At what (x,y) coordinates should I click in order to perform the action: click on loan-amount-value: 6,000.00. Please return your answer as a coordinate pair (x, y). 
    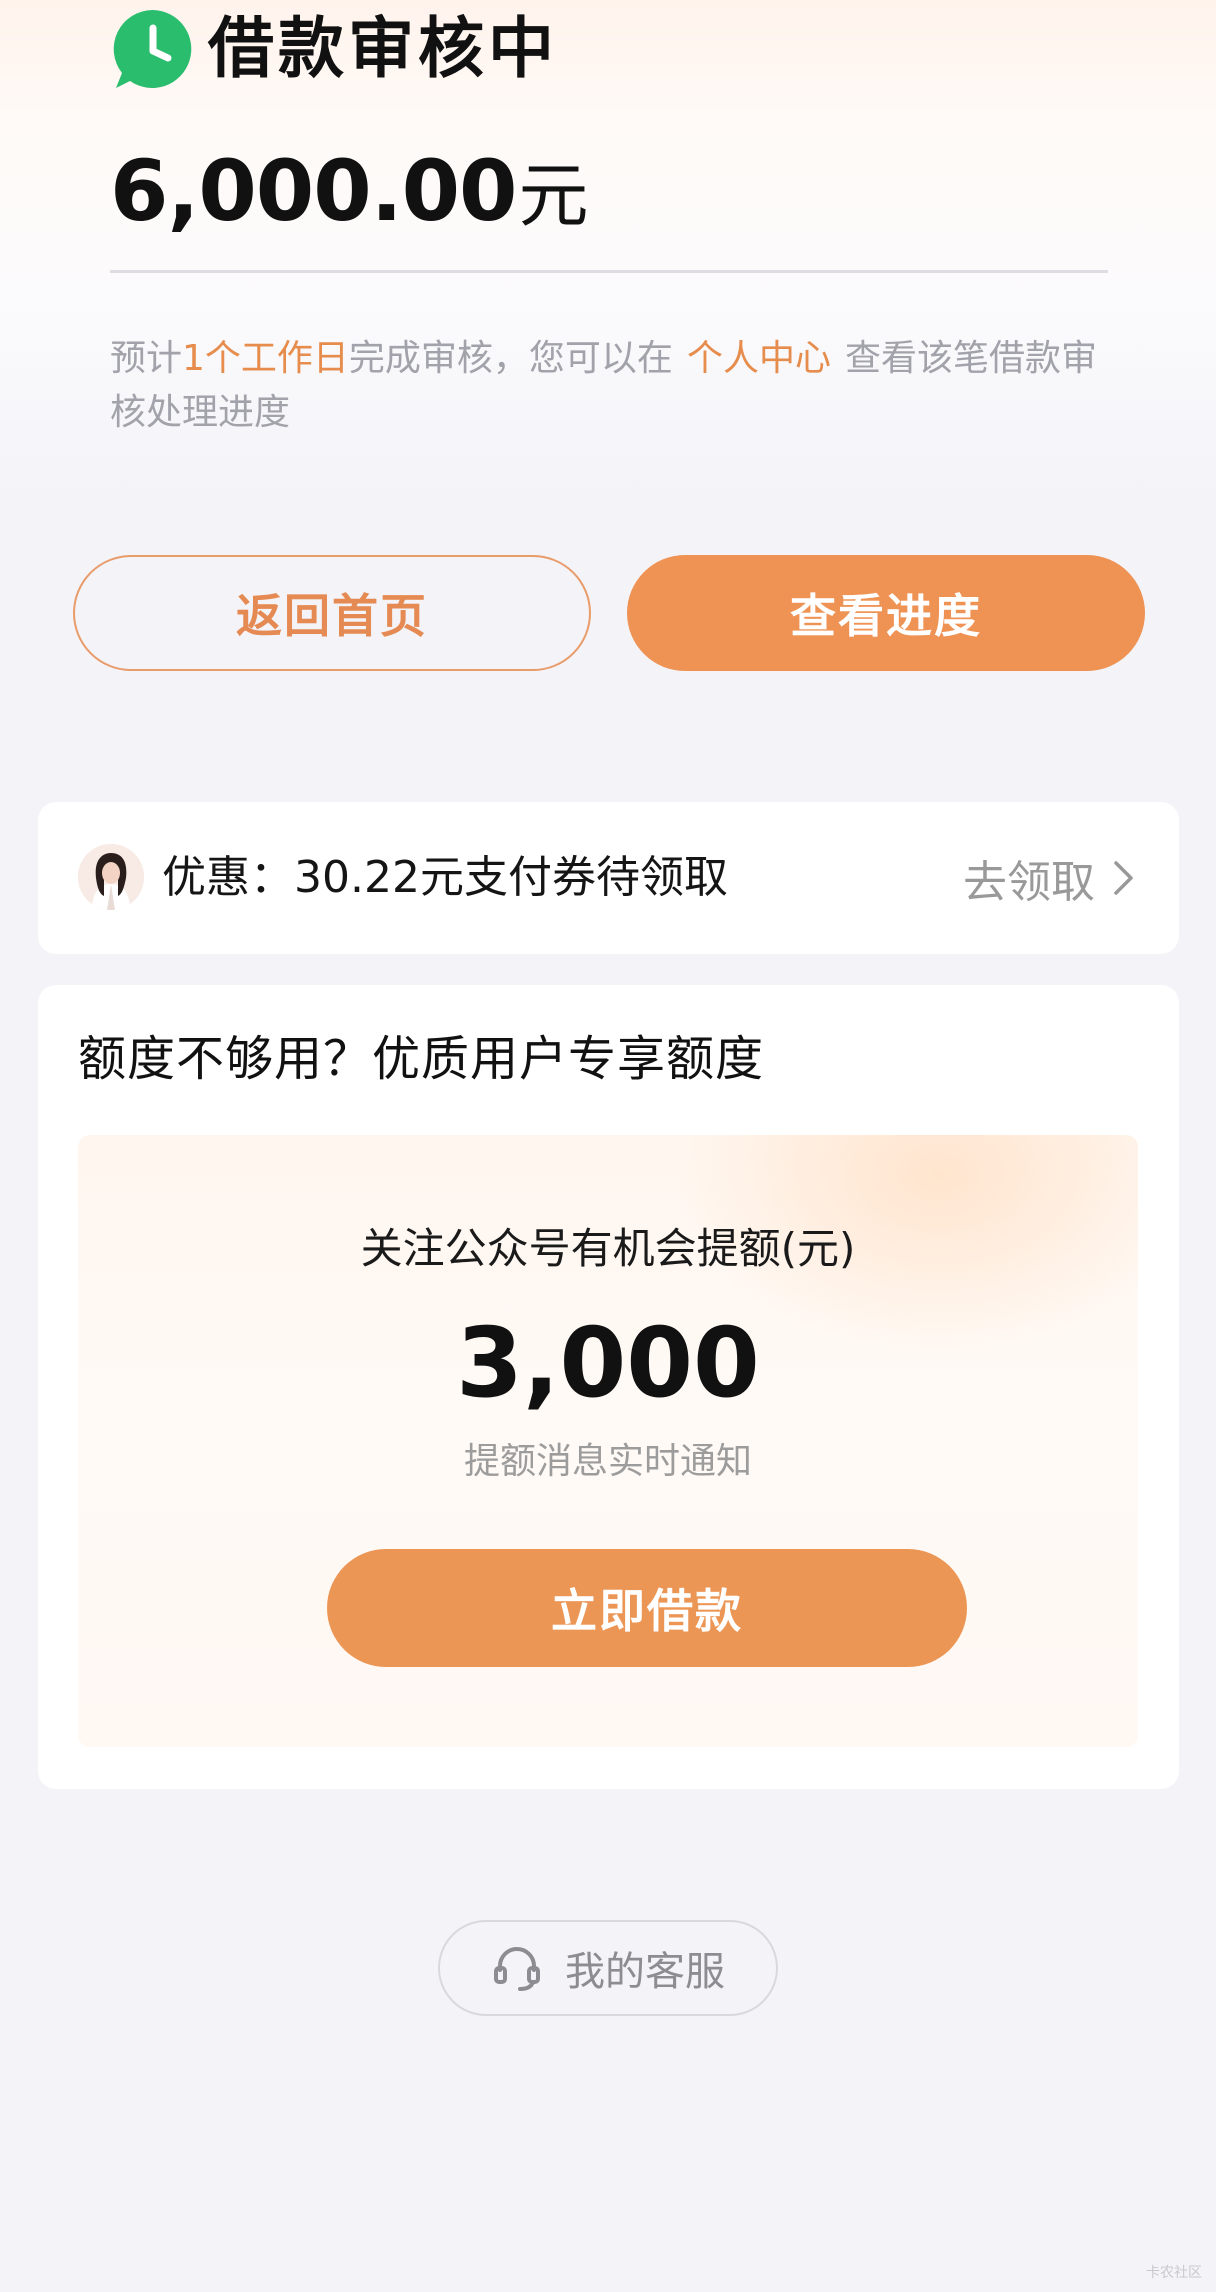
    Looking at the image, I should click on (314, 191).